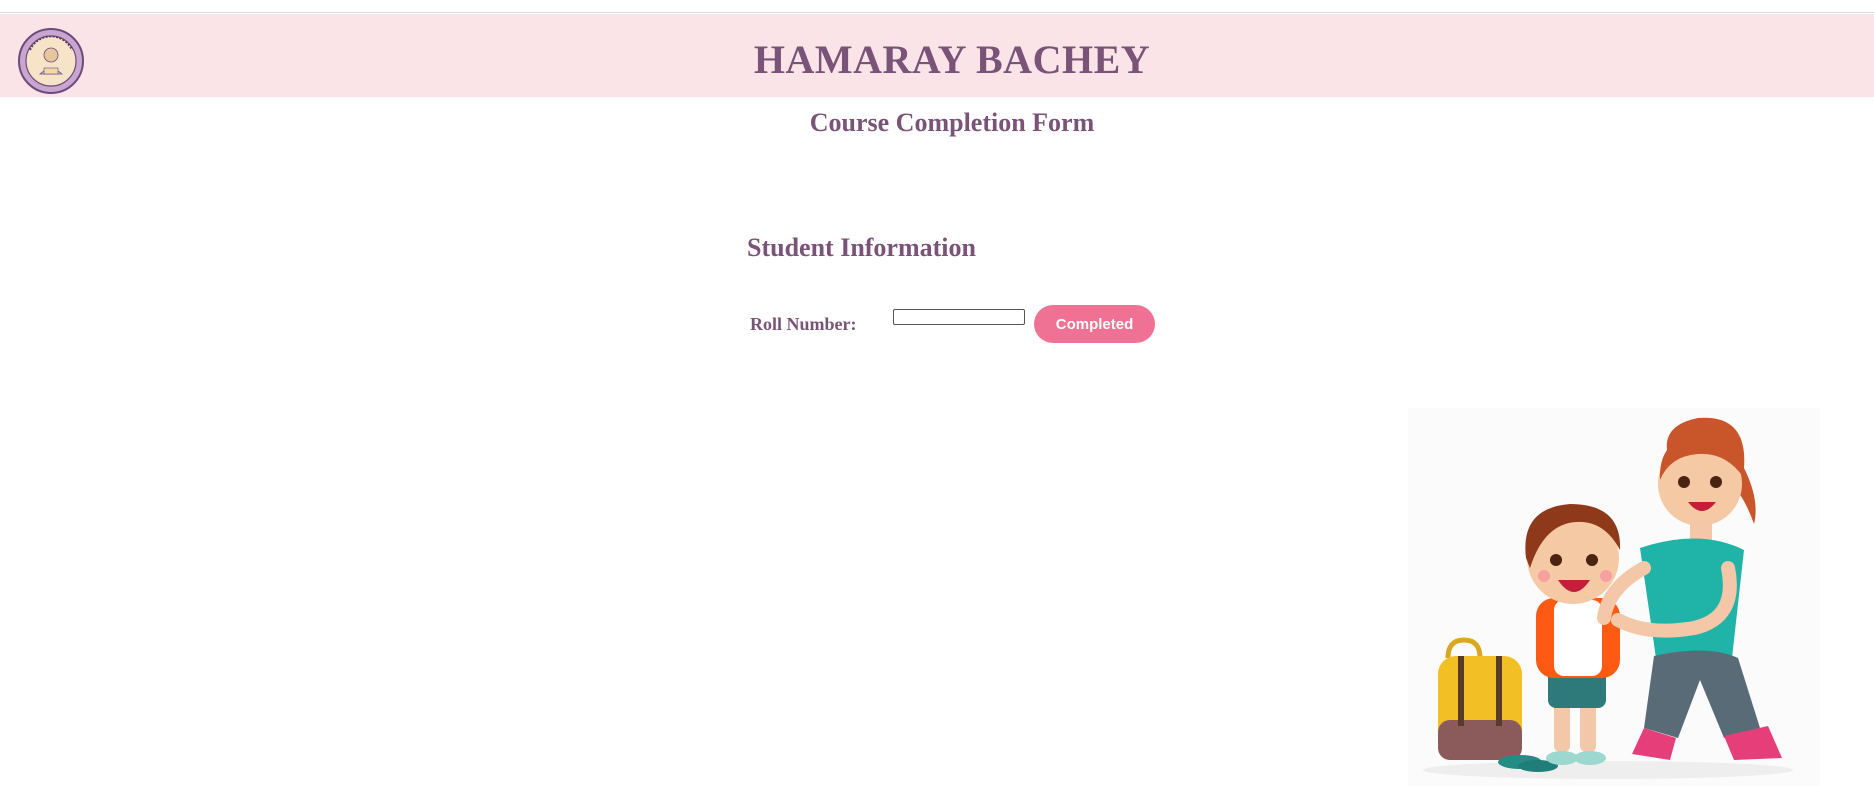 Image resolution: width=1874 pixels, height=789 pixels. Describe the element at coordinates (937, 12) in the screenshot. I see `top-divider` at that location.